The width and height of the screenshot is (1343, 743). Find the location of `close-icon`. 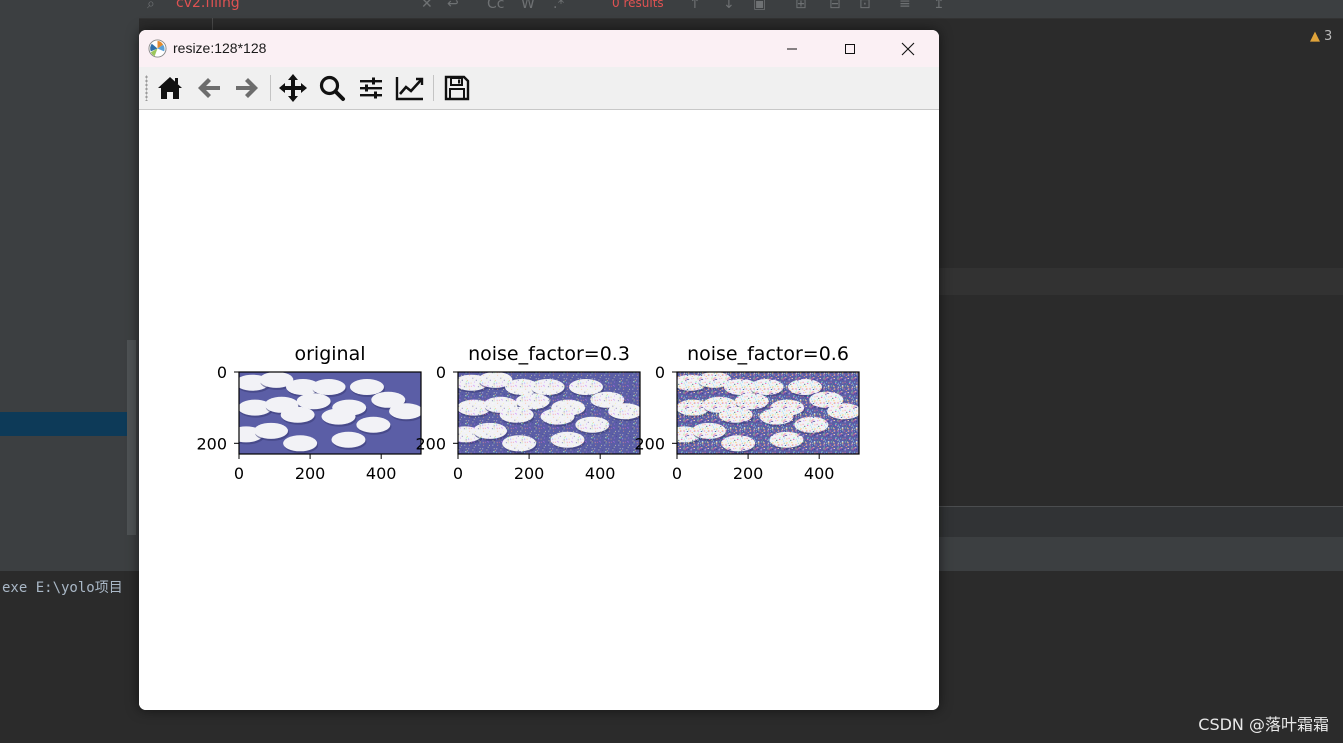

close-icon is located at coordinates (908, 48).